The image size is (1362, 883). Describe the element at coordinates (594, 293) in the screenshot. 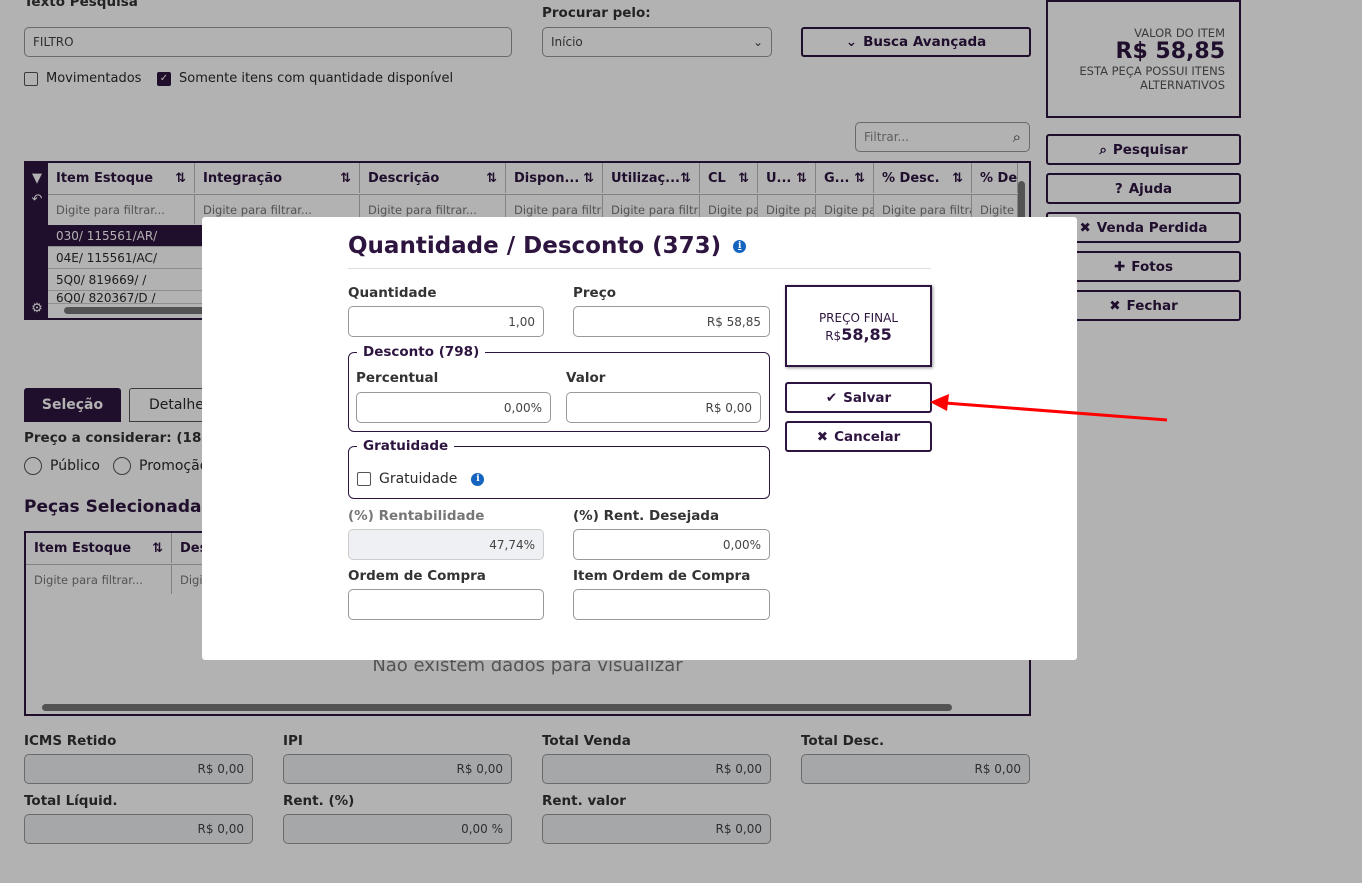

I see `preco-label: Preço` at that location.